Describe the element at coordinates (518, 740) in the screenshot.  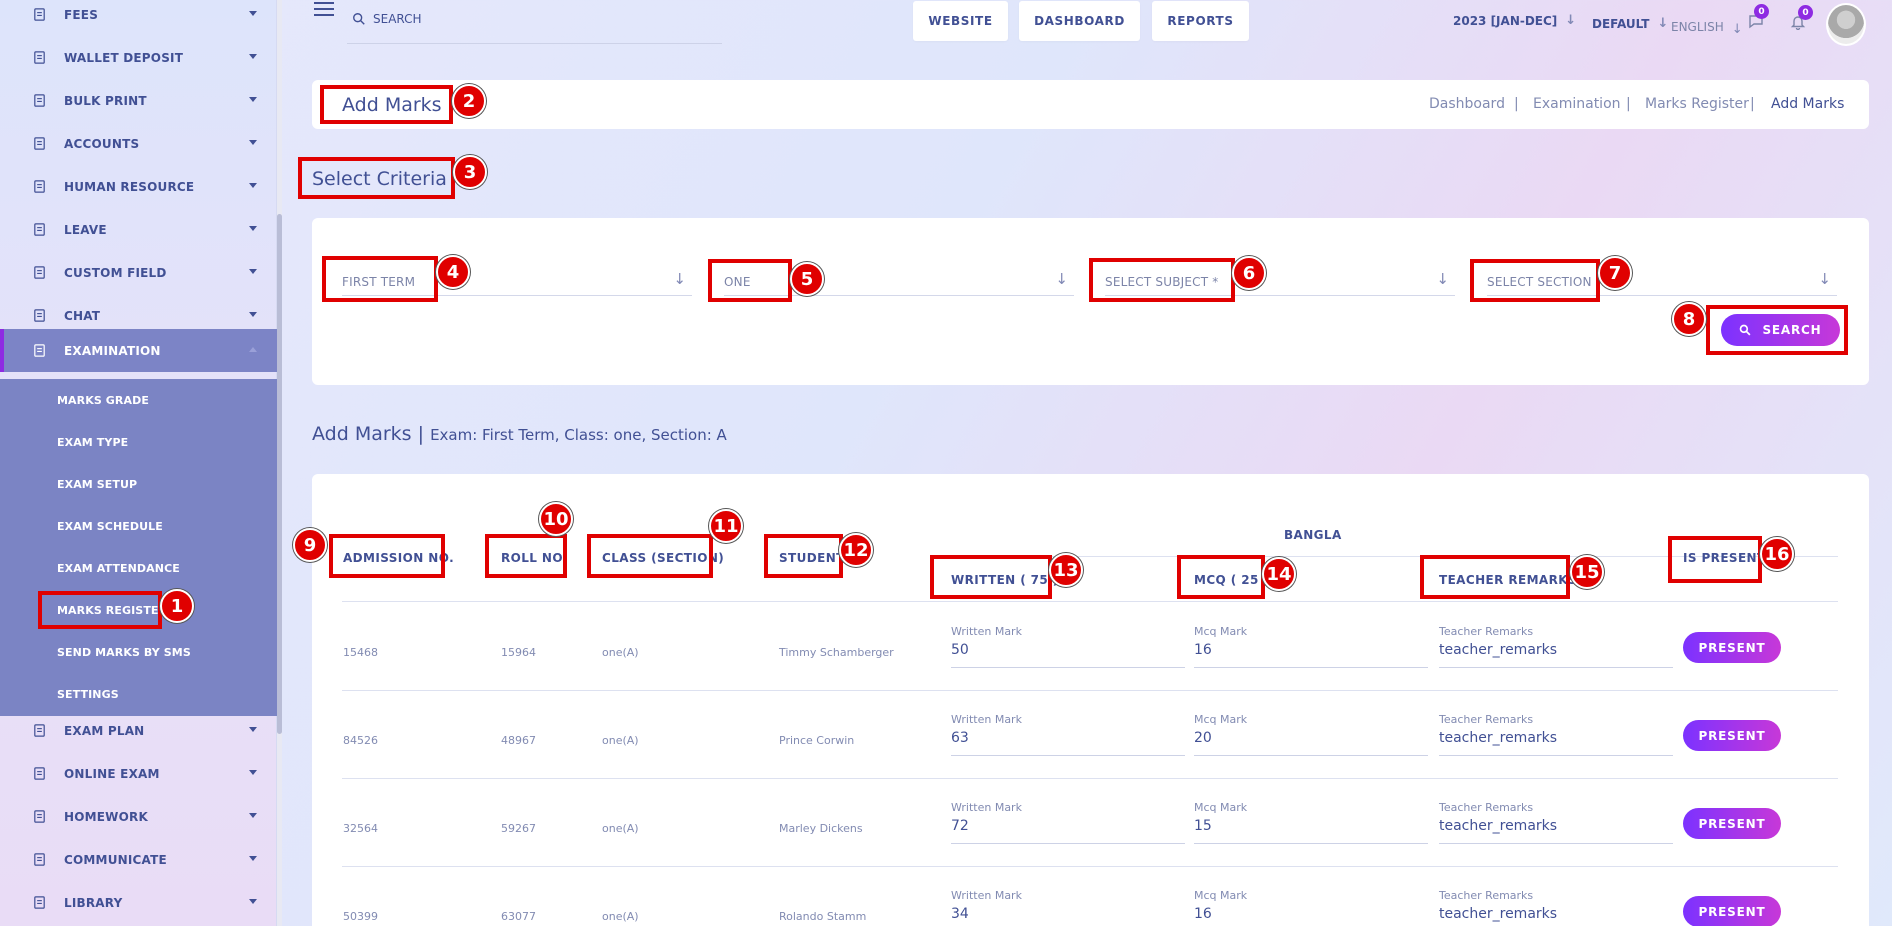
I see `roll-no-cell: 48967` at that location.